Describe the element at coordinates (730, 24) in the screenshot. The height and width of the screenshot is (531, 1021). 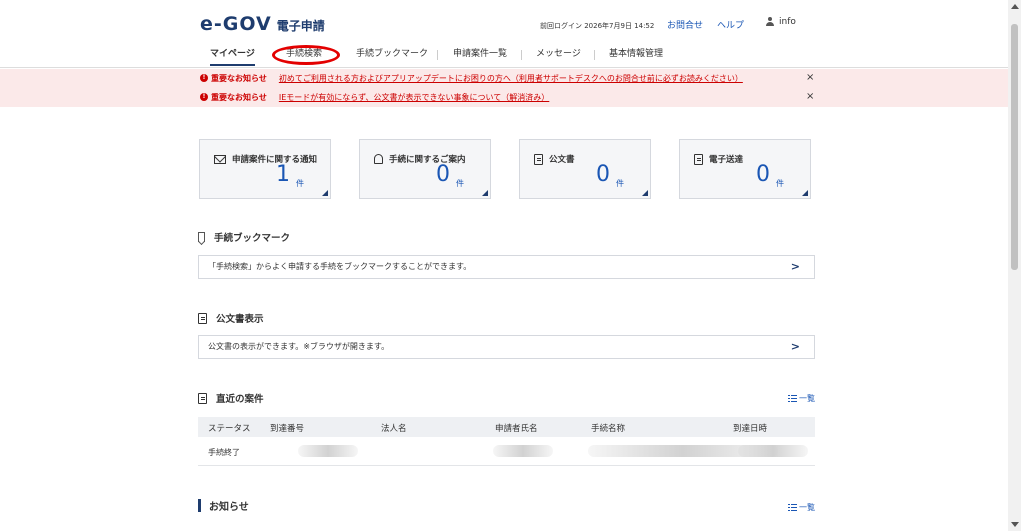
I see `help-link: ヘルプ` at that location.